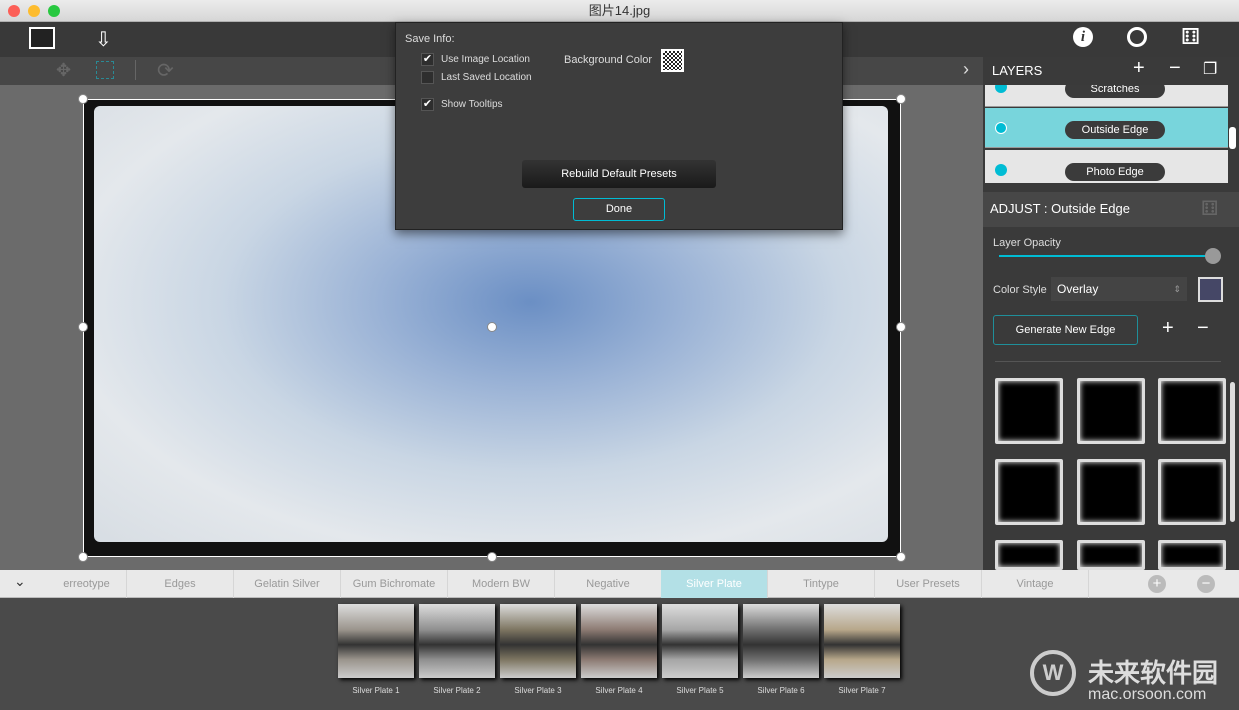 The height and width of the screenshot is (710, 1239). What do you see at coordinates (1139, 68) in the screenshot?
I see `add-layer-icon: +` at bounding box center [1139, 68].